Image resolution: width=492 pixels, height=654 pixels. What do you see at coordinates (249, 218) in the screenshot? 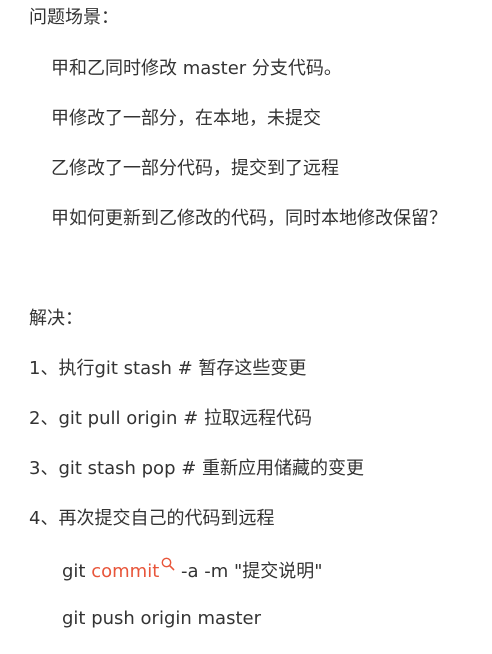
I see `scenario-line-4: 甲如何更新到乙修改的代码，同时本地修改保留？` at bounding box center [249, 218].